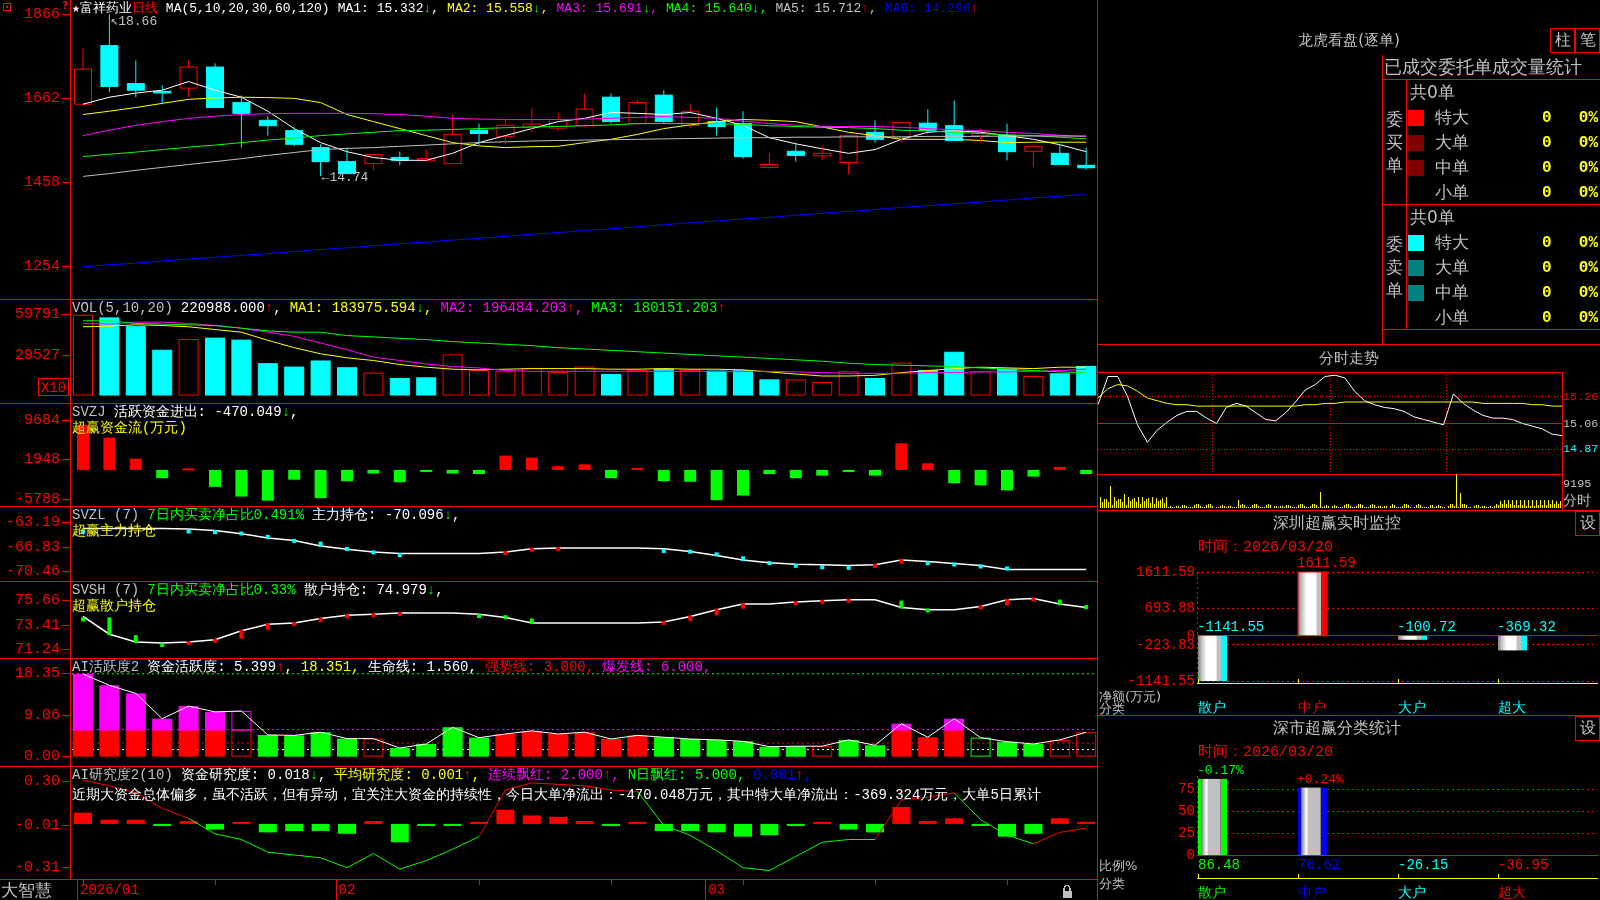 This screenshot has width=1600, height=900. What do you see at coordinates (657, 667) in the screenshot?
I see `indicator-value: 爆发线: 6.000,` at bounding box center [657, 667].